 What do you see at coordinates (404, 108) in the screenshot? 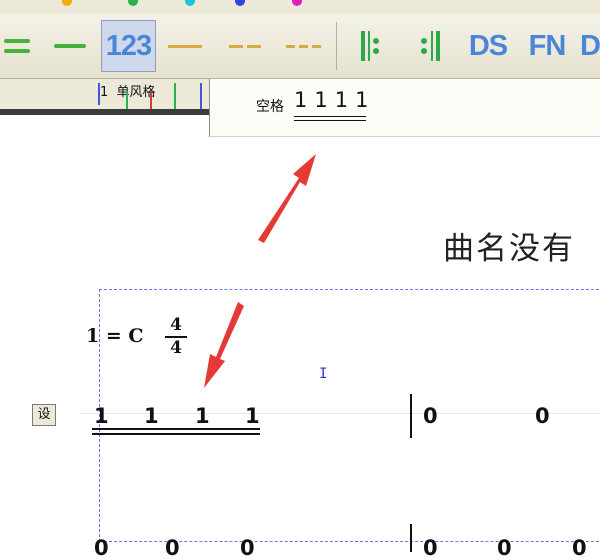
I see `input-preview-panel: 空格 1111` at bounding box center [404, 108].